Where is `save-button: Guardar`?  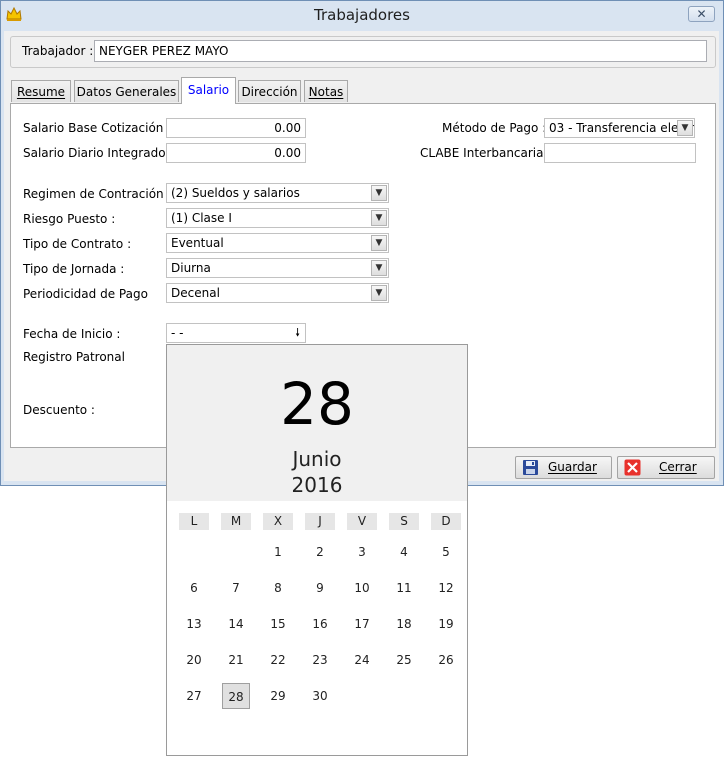 save-button: Guardar is located at coordinates (563, 467).